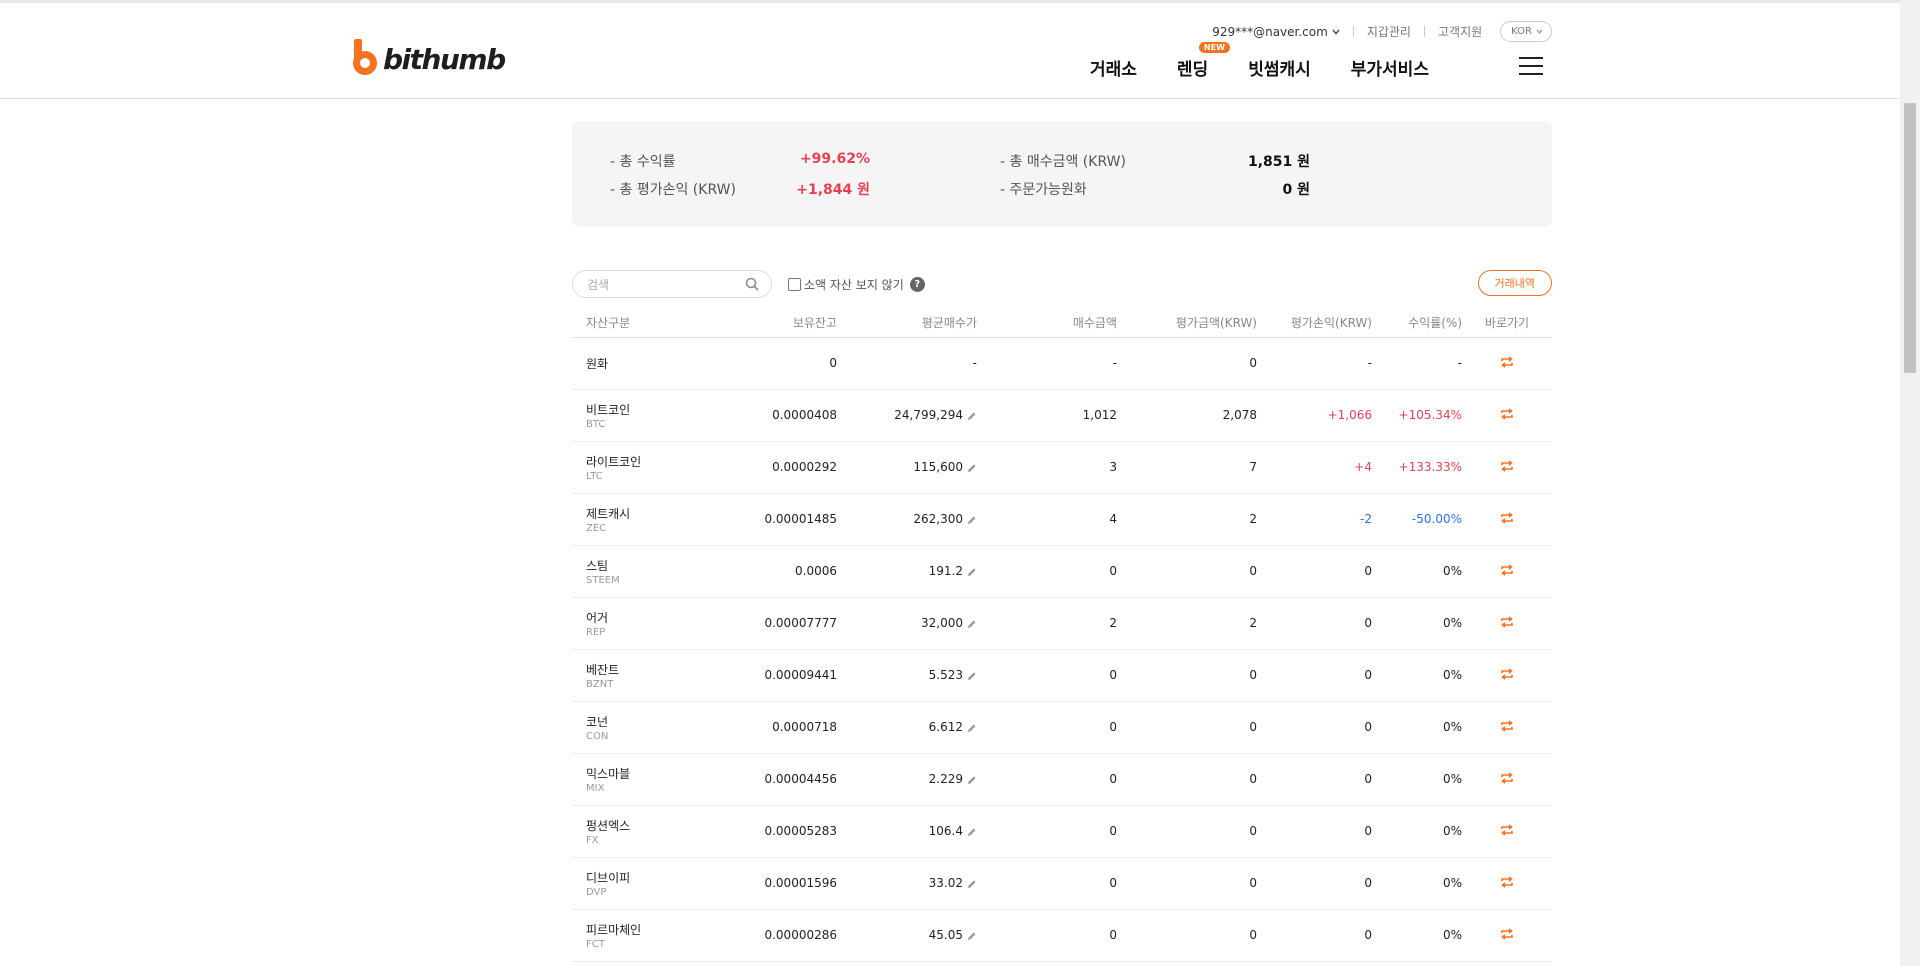 This screenshot has height=966, width=1920. Describe the element at coordinates (1417, 363) in the screenshot. I see `return-rate-cell: -` at that location.